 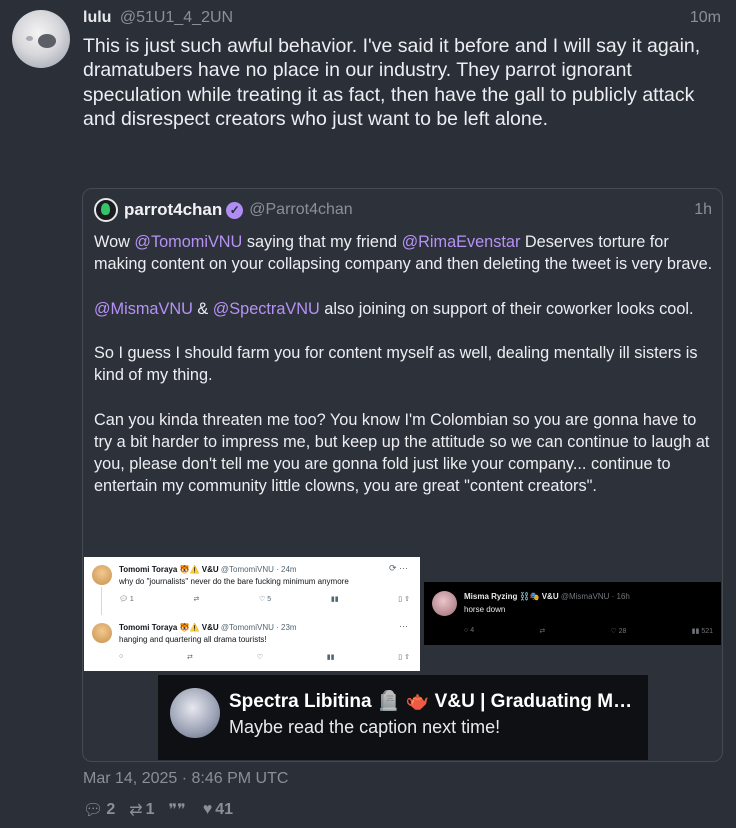 I want to click on reply-count: 4, so click(x=472, y=630).